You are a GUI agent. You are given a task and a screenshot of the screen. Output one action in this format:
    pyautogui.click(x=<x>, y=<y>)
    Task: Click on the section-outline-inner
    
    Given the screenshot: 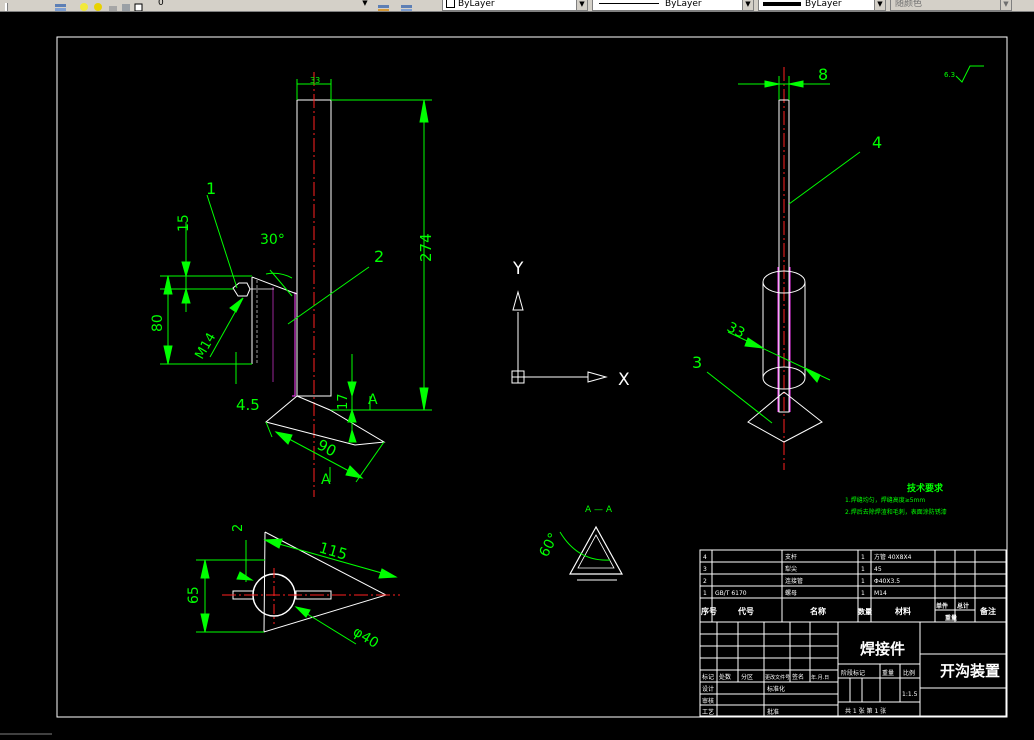 What is the action you would take?
    pyautogui.click(x=596, y=551)
    